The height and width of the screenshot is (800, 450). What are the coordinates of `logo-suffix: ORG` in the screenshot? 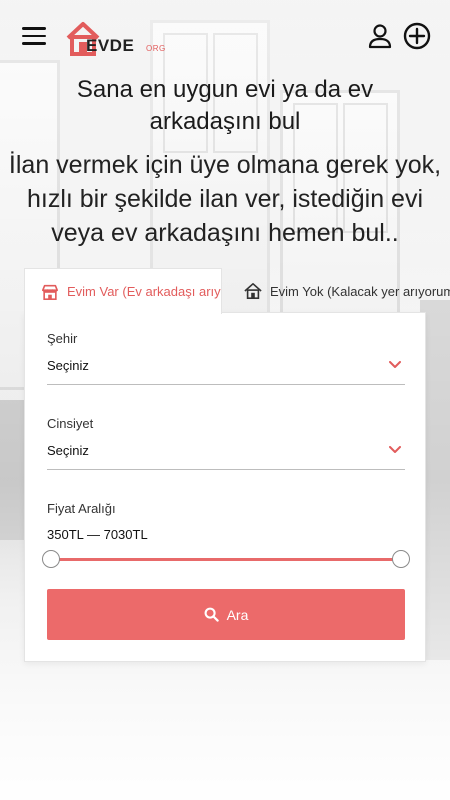 It's located at (156, 48).